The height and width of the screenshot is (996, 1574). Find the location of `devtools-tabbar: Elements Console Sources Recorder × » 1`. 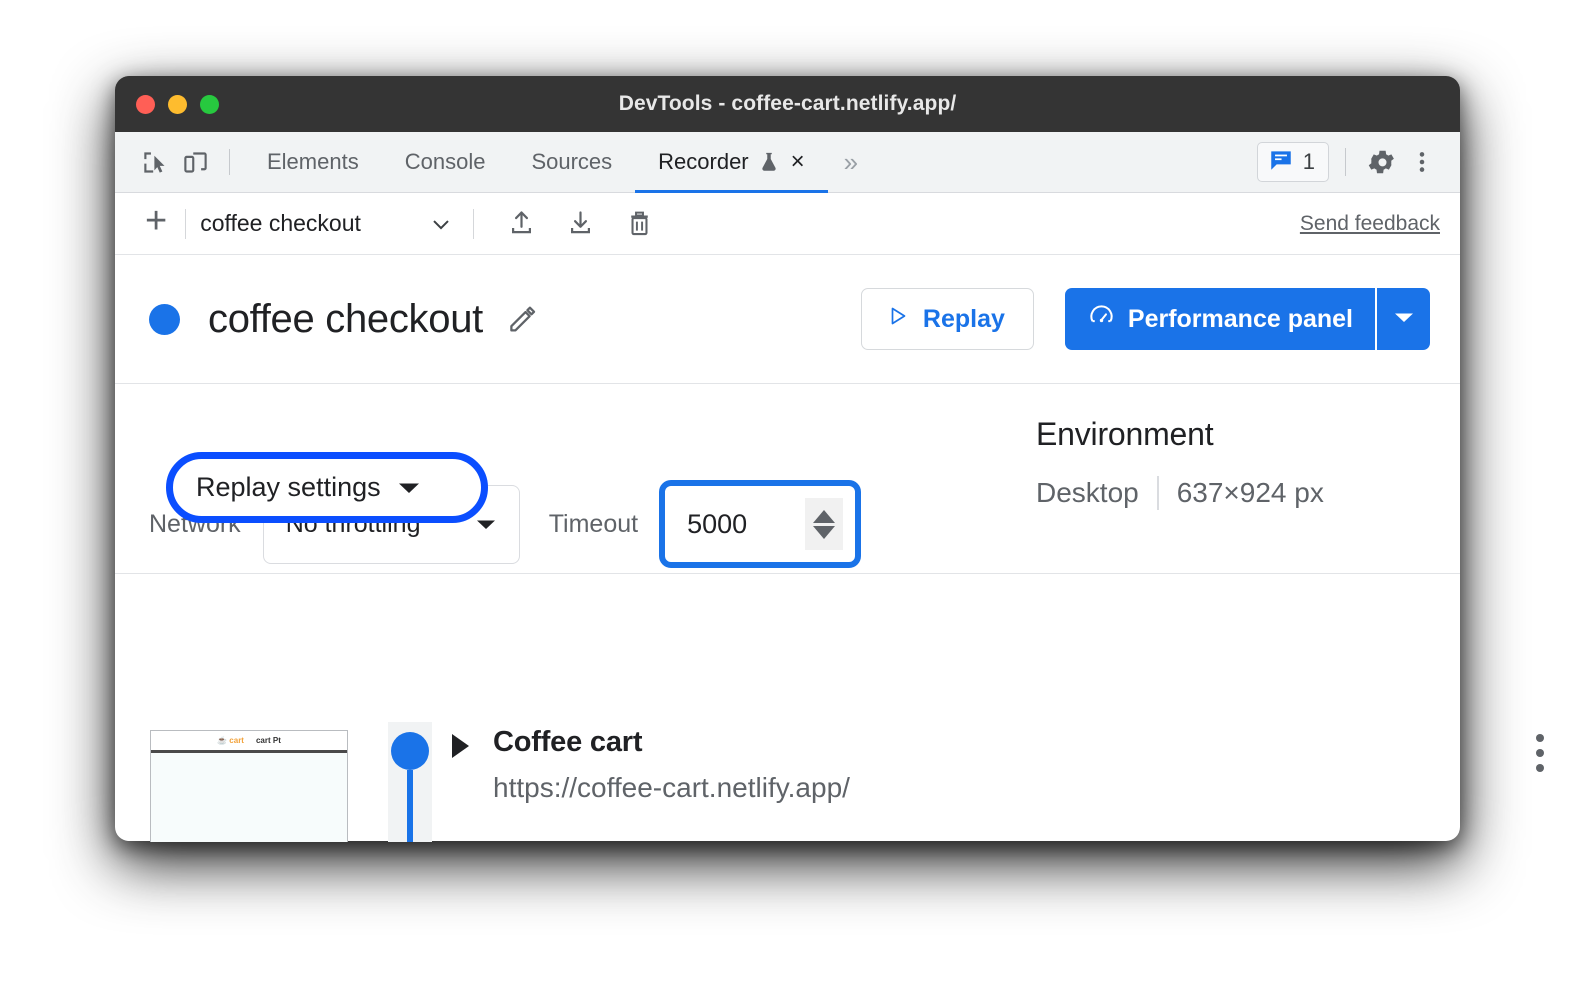

devtools-tabbar: Elements Console Sources Recorder × » 1 is located at coordinates (787, 162).